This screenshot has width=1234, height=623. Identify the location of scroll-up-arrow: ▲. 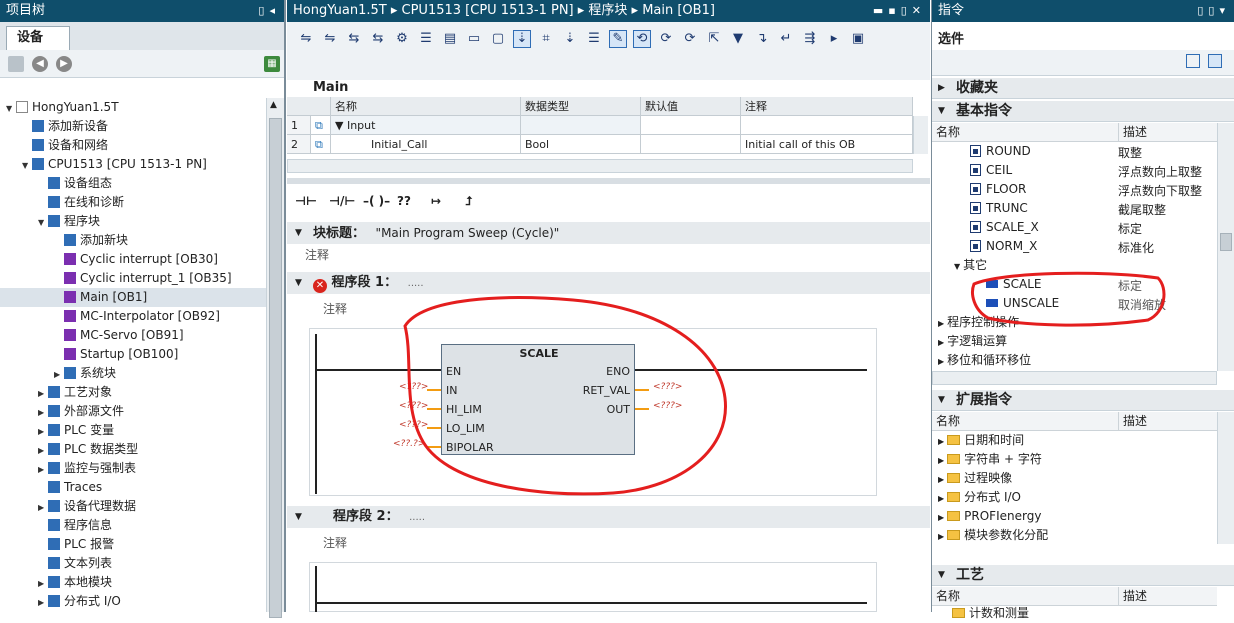
(273, 105).